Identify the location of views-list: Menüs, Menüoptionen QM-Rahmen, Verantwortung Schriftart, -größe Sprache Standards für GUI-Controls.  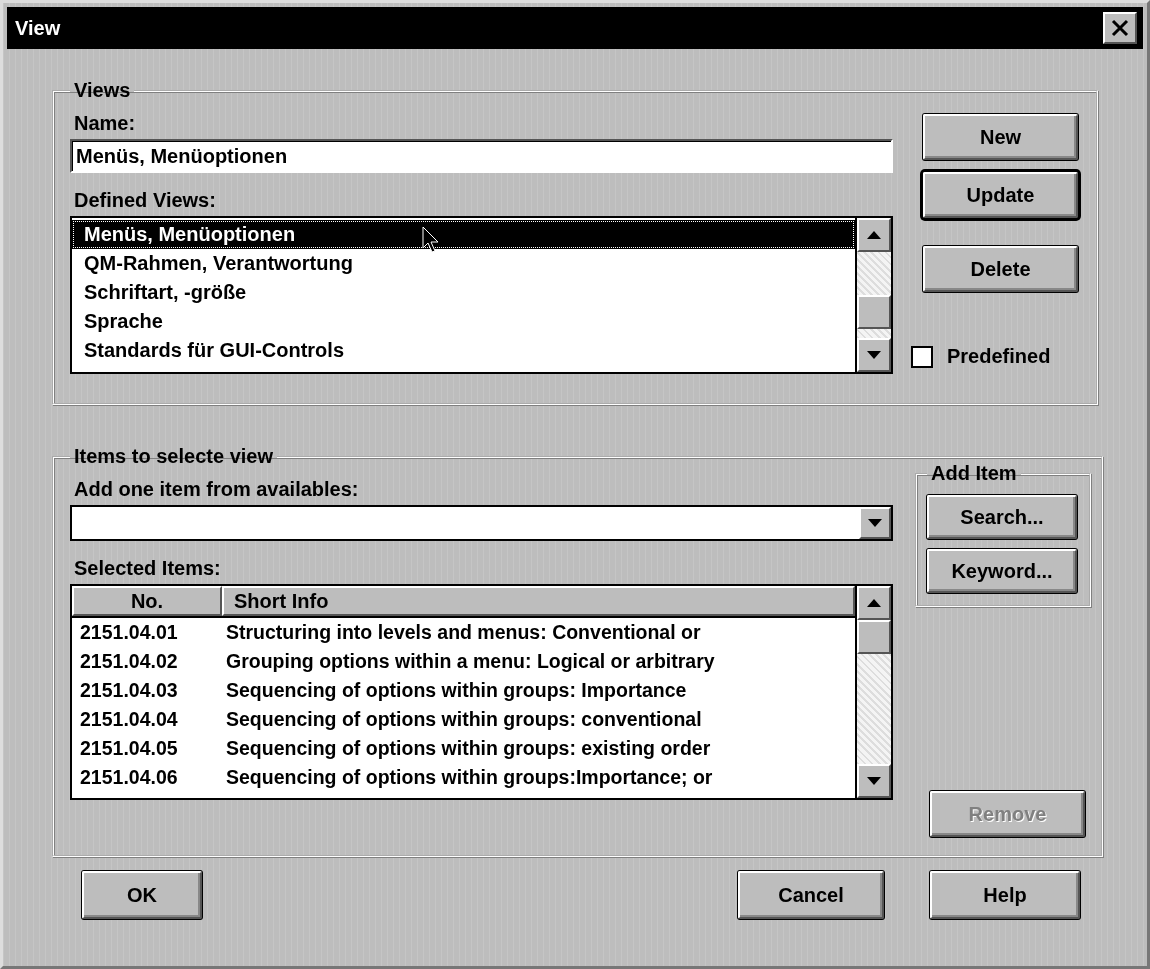
(481, 295).